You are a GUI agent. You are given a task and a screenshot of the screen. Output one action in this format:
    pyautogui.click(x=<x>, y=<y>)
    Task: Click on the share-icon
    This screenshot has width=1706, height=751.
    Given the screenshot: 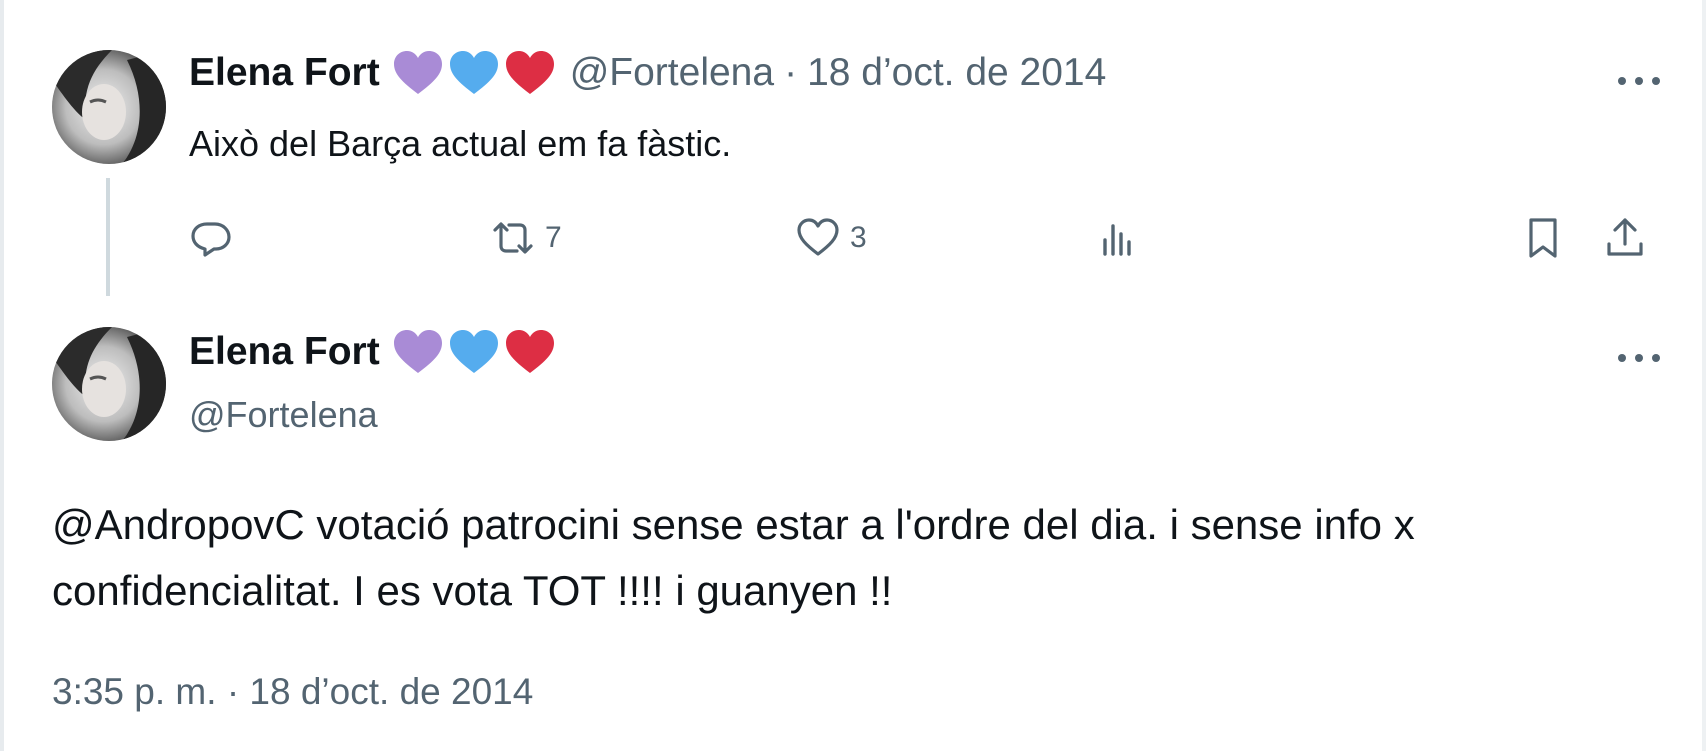 What is the action you would take?
    pyautogui.click(x=1625, y=237)
    